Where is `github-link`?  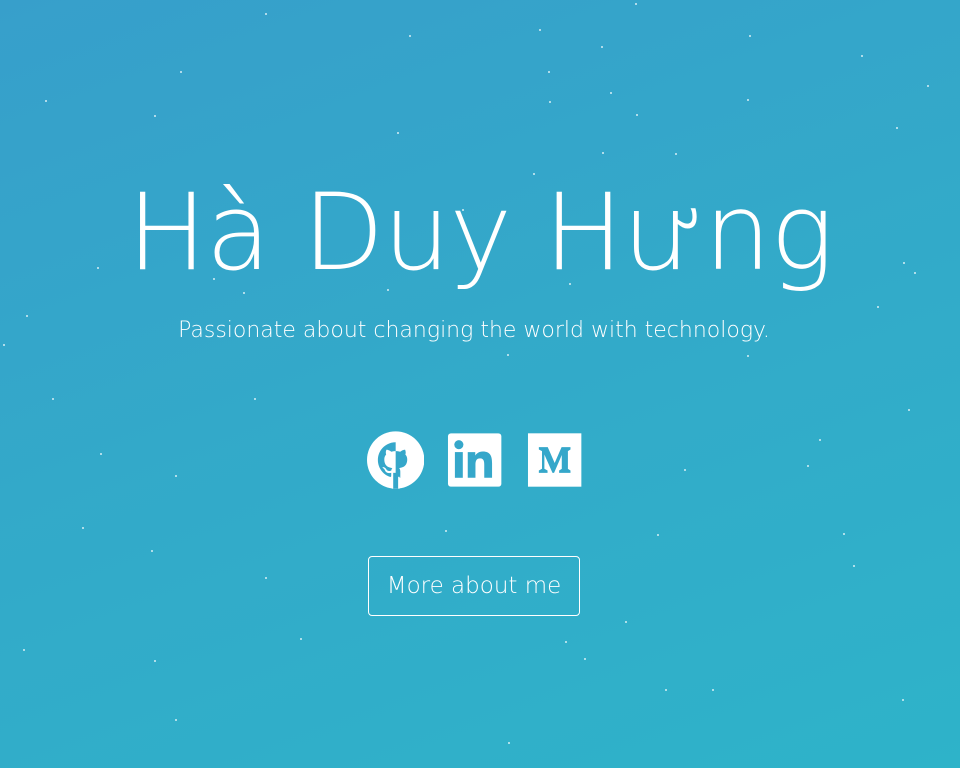
github-link is located at coordinates (396, 460).